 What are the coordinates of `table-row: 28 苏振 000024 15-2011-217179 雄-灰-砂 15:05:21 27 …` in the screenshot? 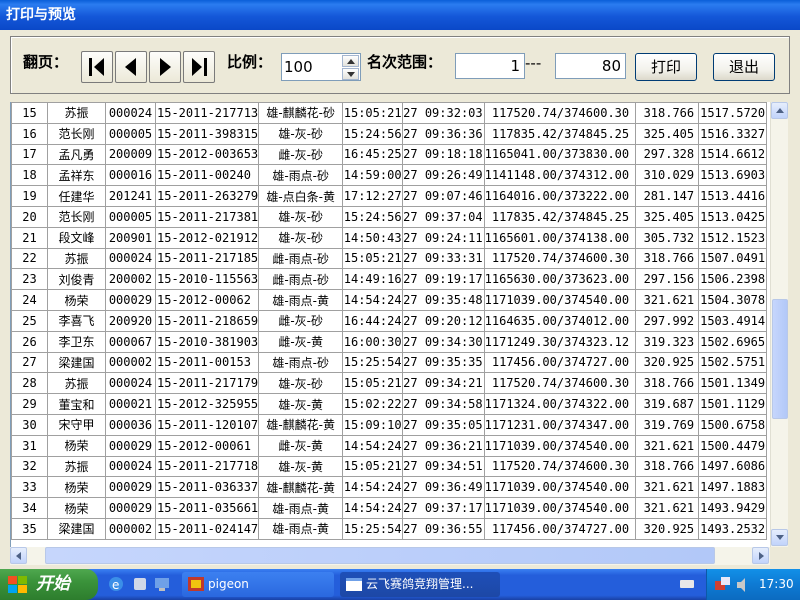 It's located at (389, 383).